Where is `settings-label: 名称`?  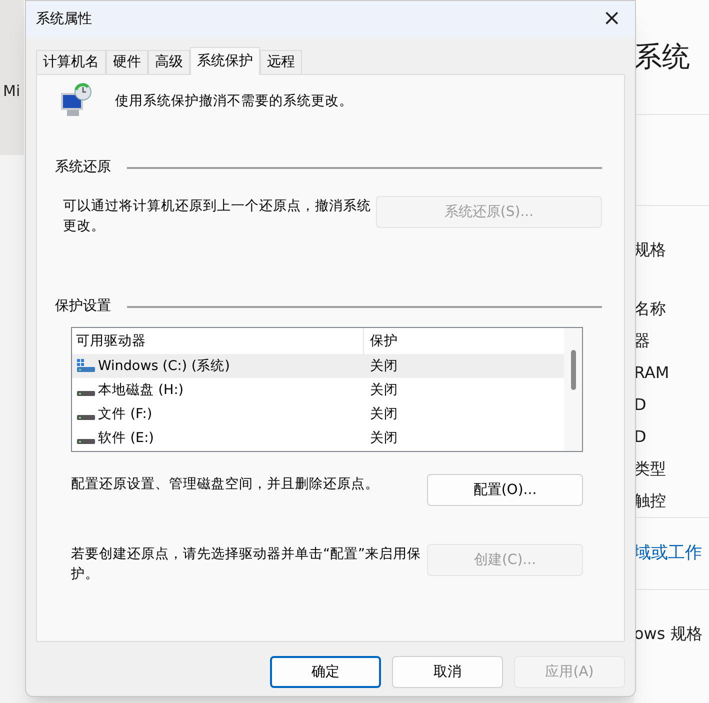
settings-label: 名称 is located at coordinates (650, 309).